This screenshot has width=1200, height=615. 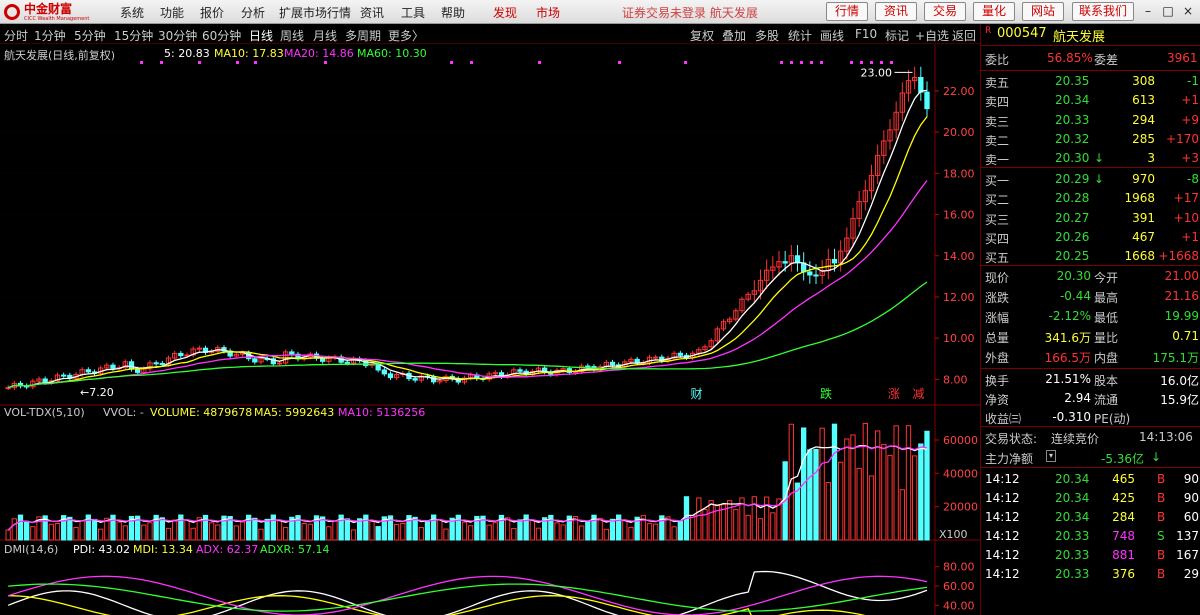 I want to click on tool-add-watchlist: +自选, so click(x=932, y=35).